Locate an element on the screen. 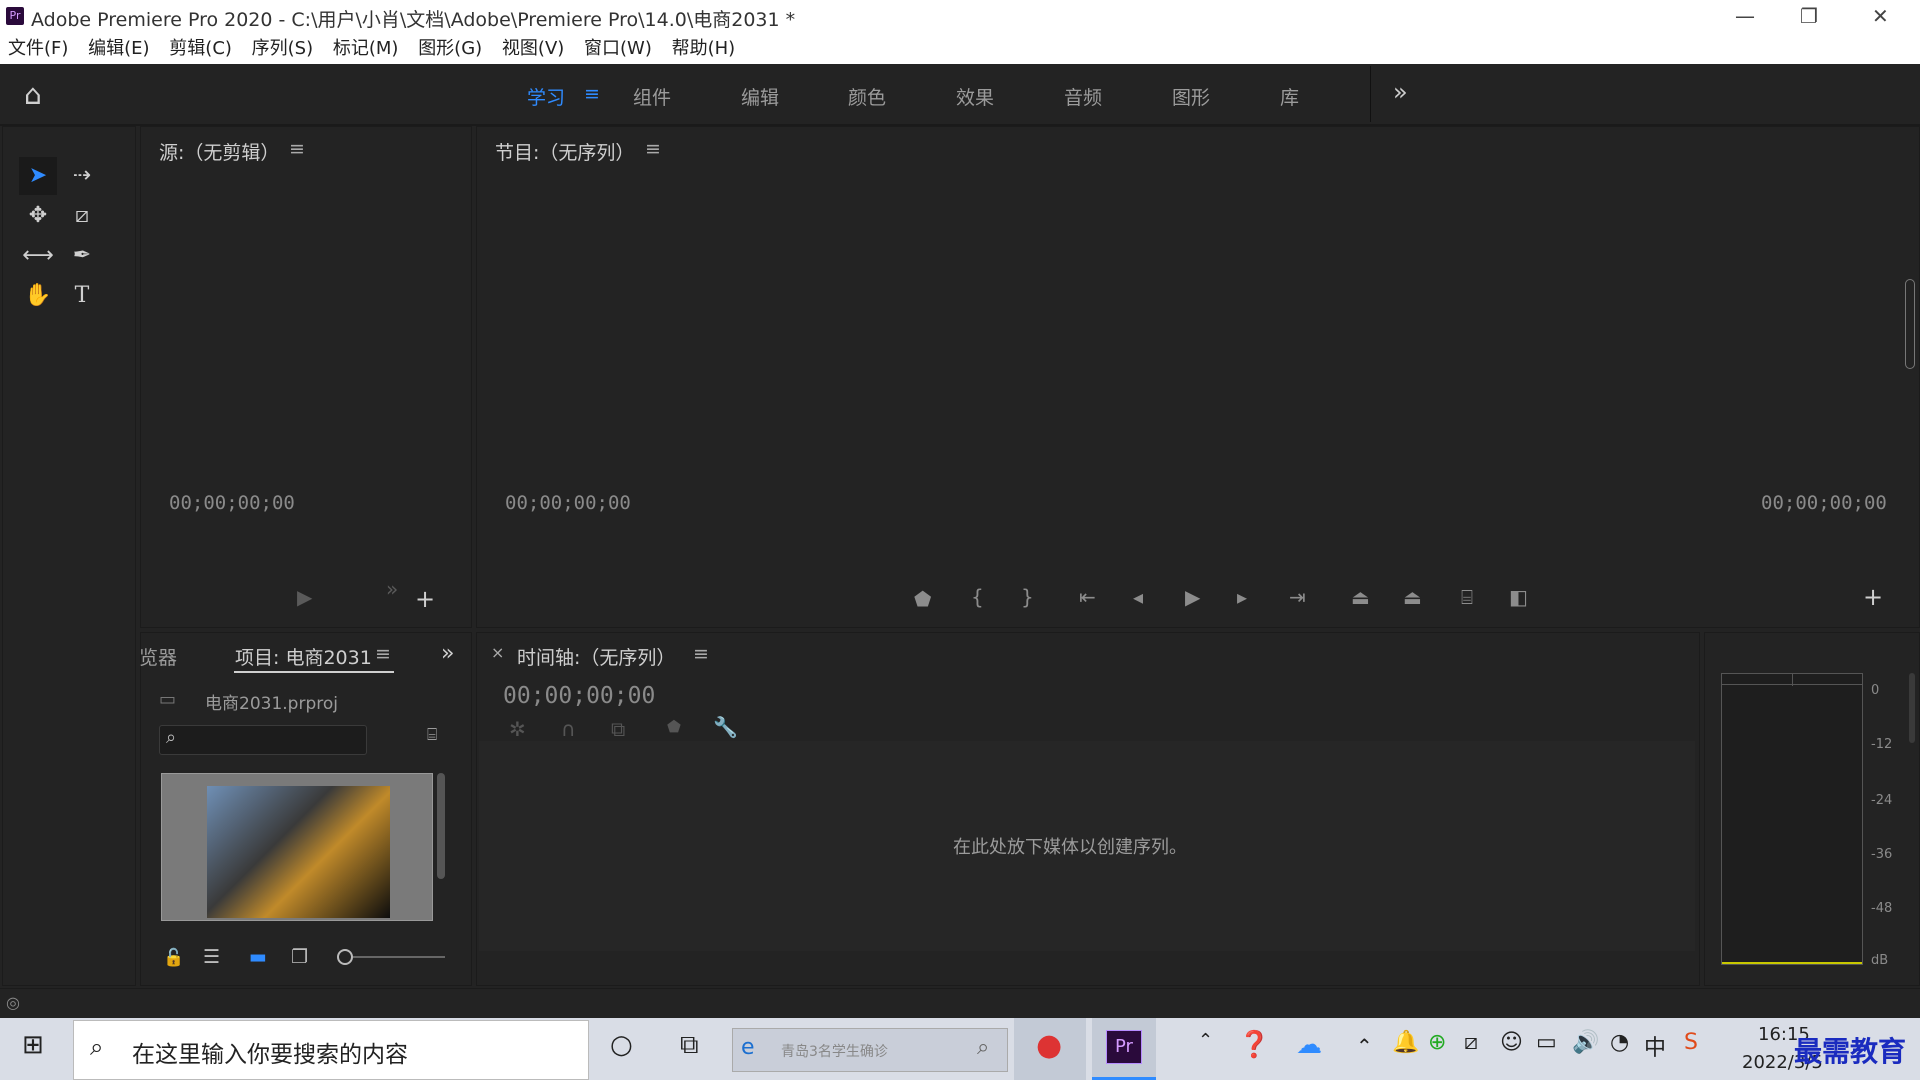 The height and width of the screenshot is (1080, 1920). close-icon: ✕ is located at coordinates (1880, 16).